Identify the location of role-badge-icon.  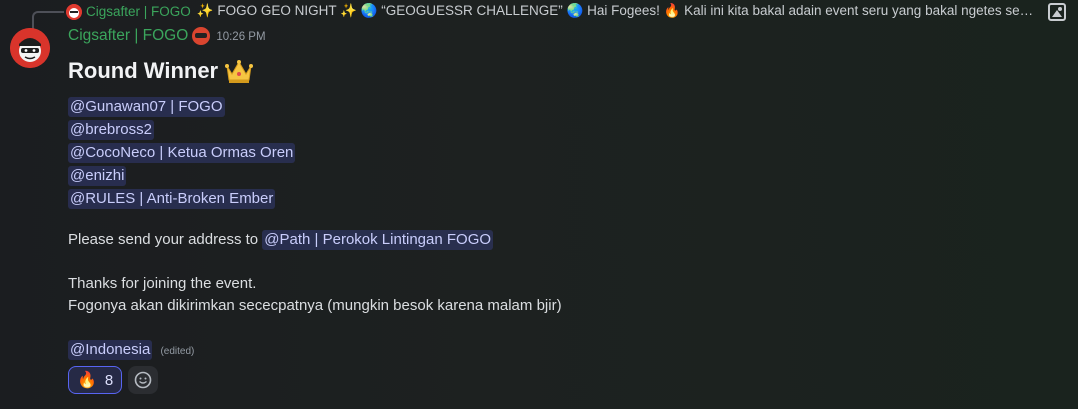
(201, 36).